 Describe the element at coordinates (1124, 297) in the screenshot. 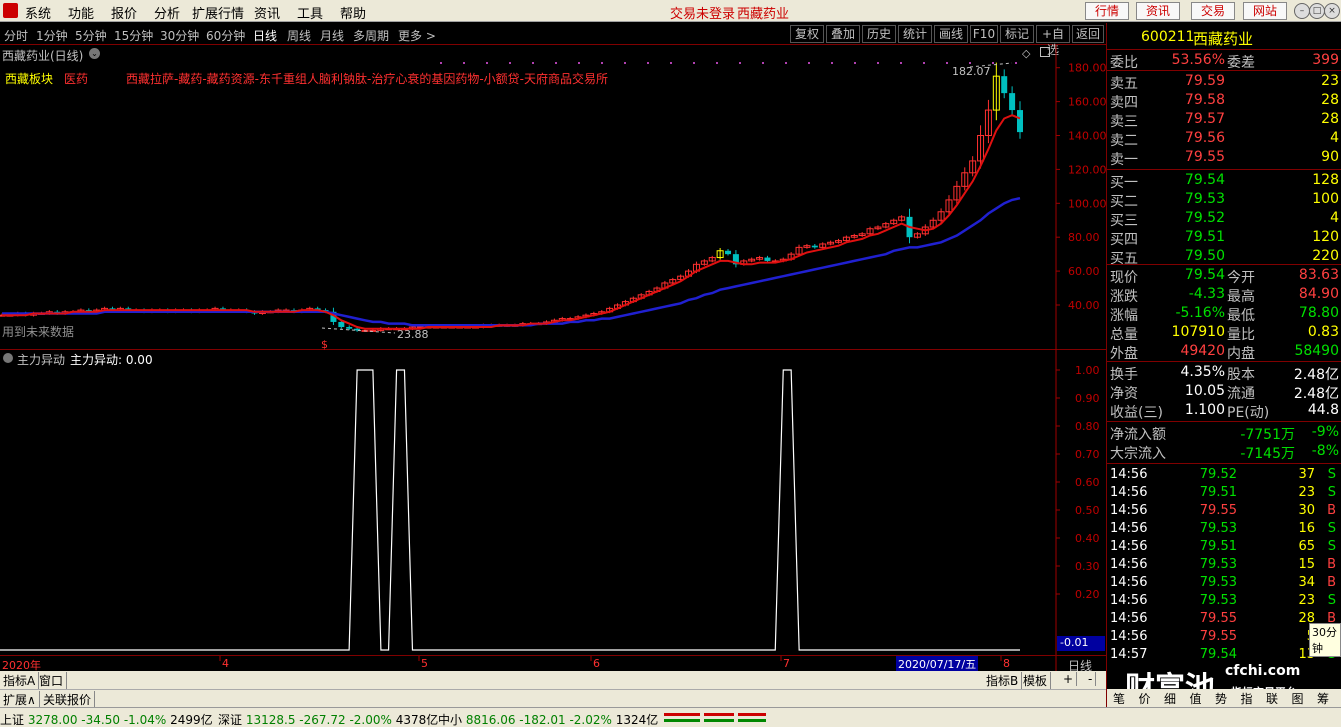

I see `stat-label: 涨跌` at that location.